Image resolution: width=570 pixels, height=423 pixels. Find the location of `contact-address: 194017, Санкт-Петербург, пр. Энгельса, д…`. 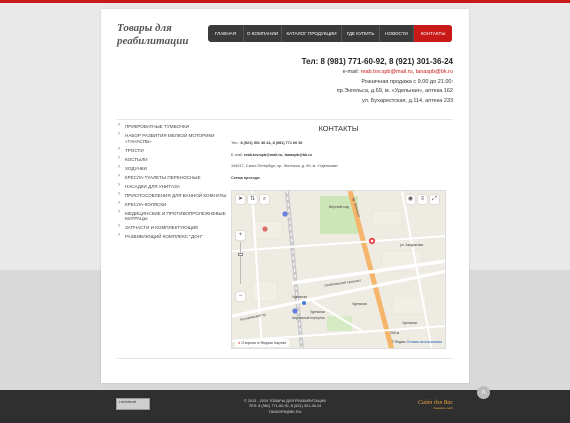

contact-address: 194017, Санкт-Петербург, пр. Энгельса, д… is located at coordinates (285, 166).